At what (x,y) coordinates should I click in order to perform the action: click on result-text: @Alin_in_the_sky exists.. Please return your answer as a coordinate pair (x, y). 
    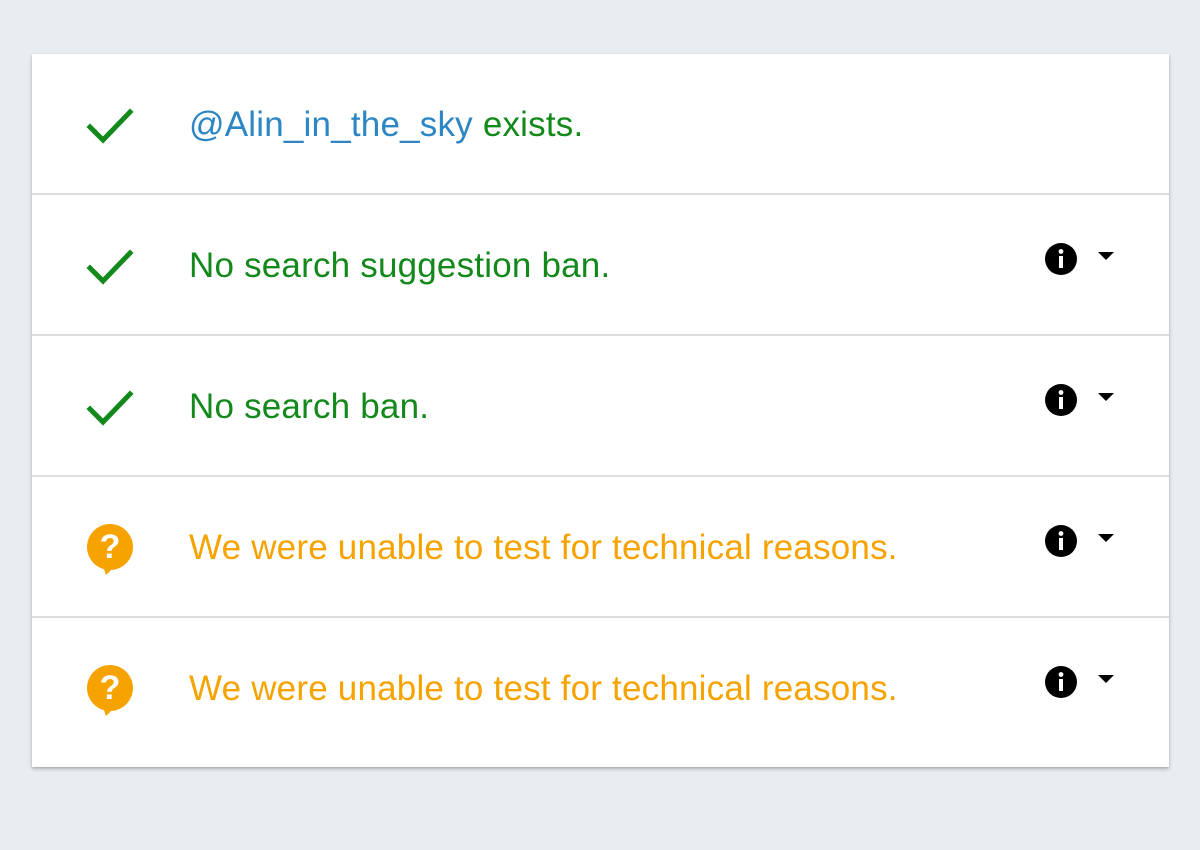
    Looking at the image, I should click on (386, 124).